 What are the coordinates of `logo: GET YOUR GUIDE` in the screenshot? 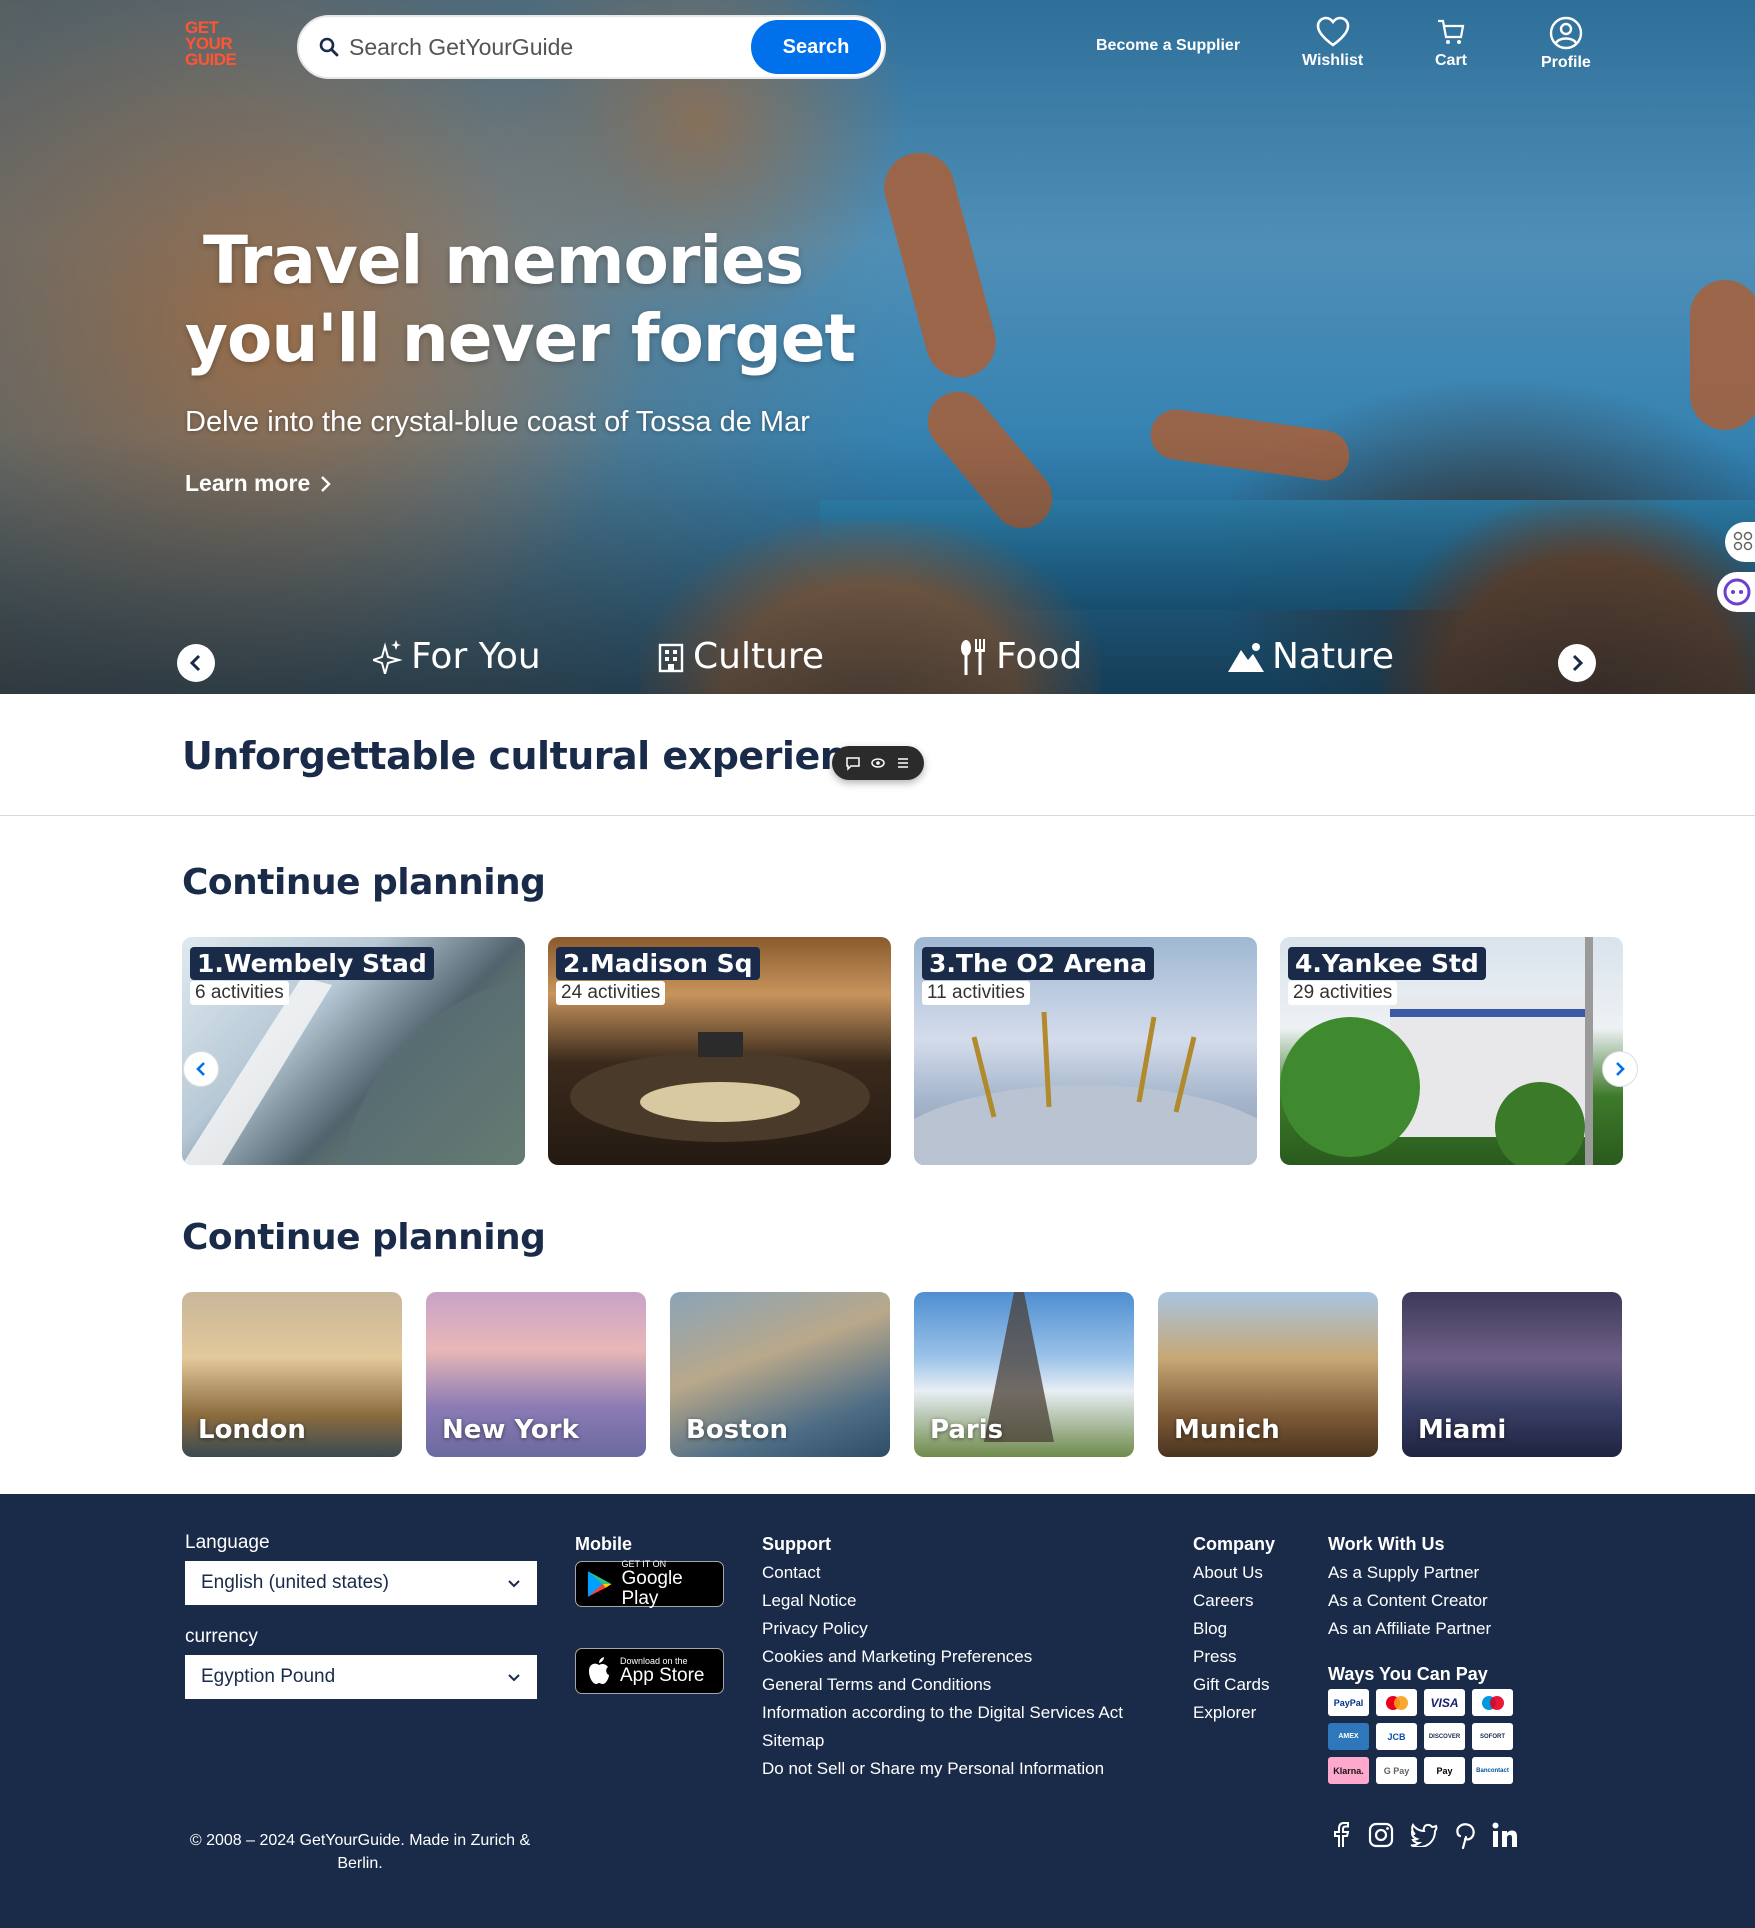 It's located at (219, 43).